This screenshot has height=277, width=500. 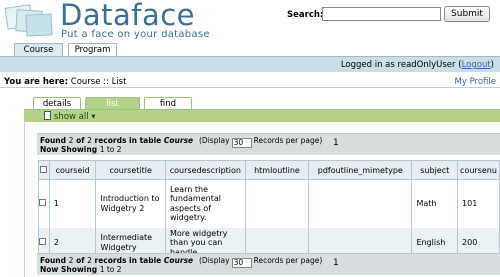 I want to click on tab-program: Program, so click(x=92, y=49).